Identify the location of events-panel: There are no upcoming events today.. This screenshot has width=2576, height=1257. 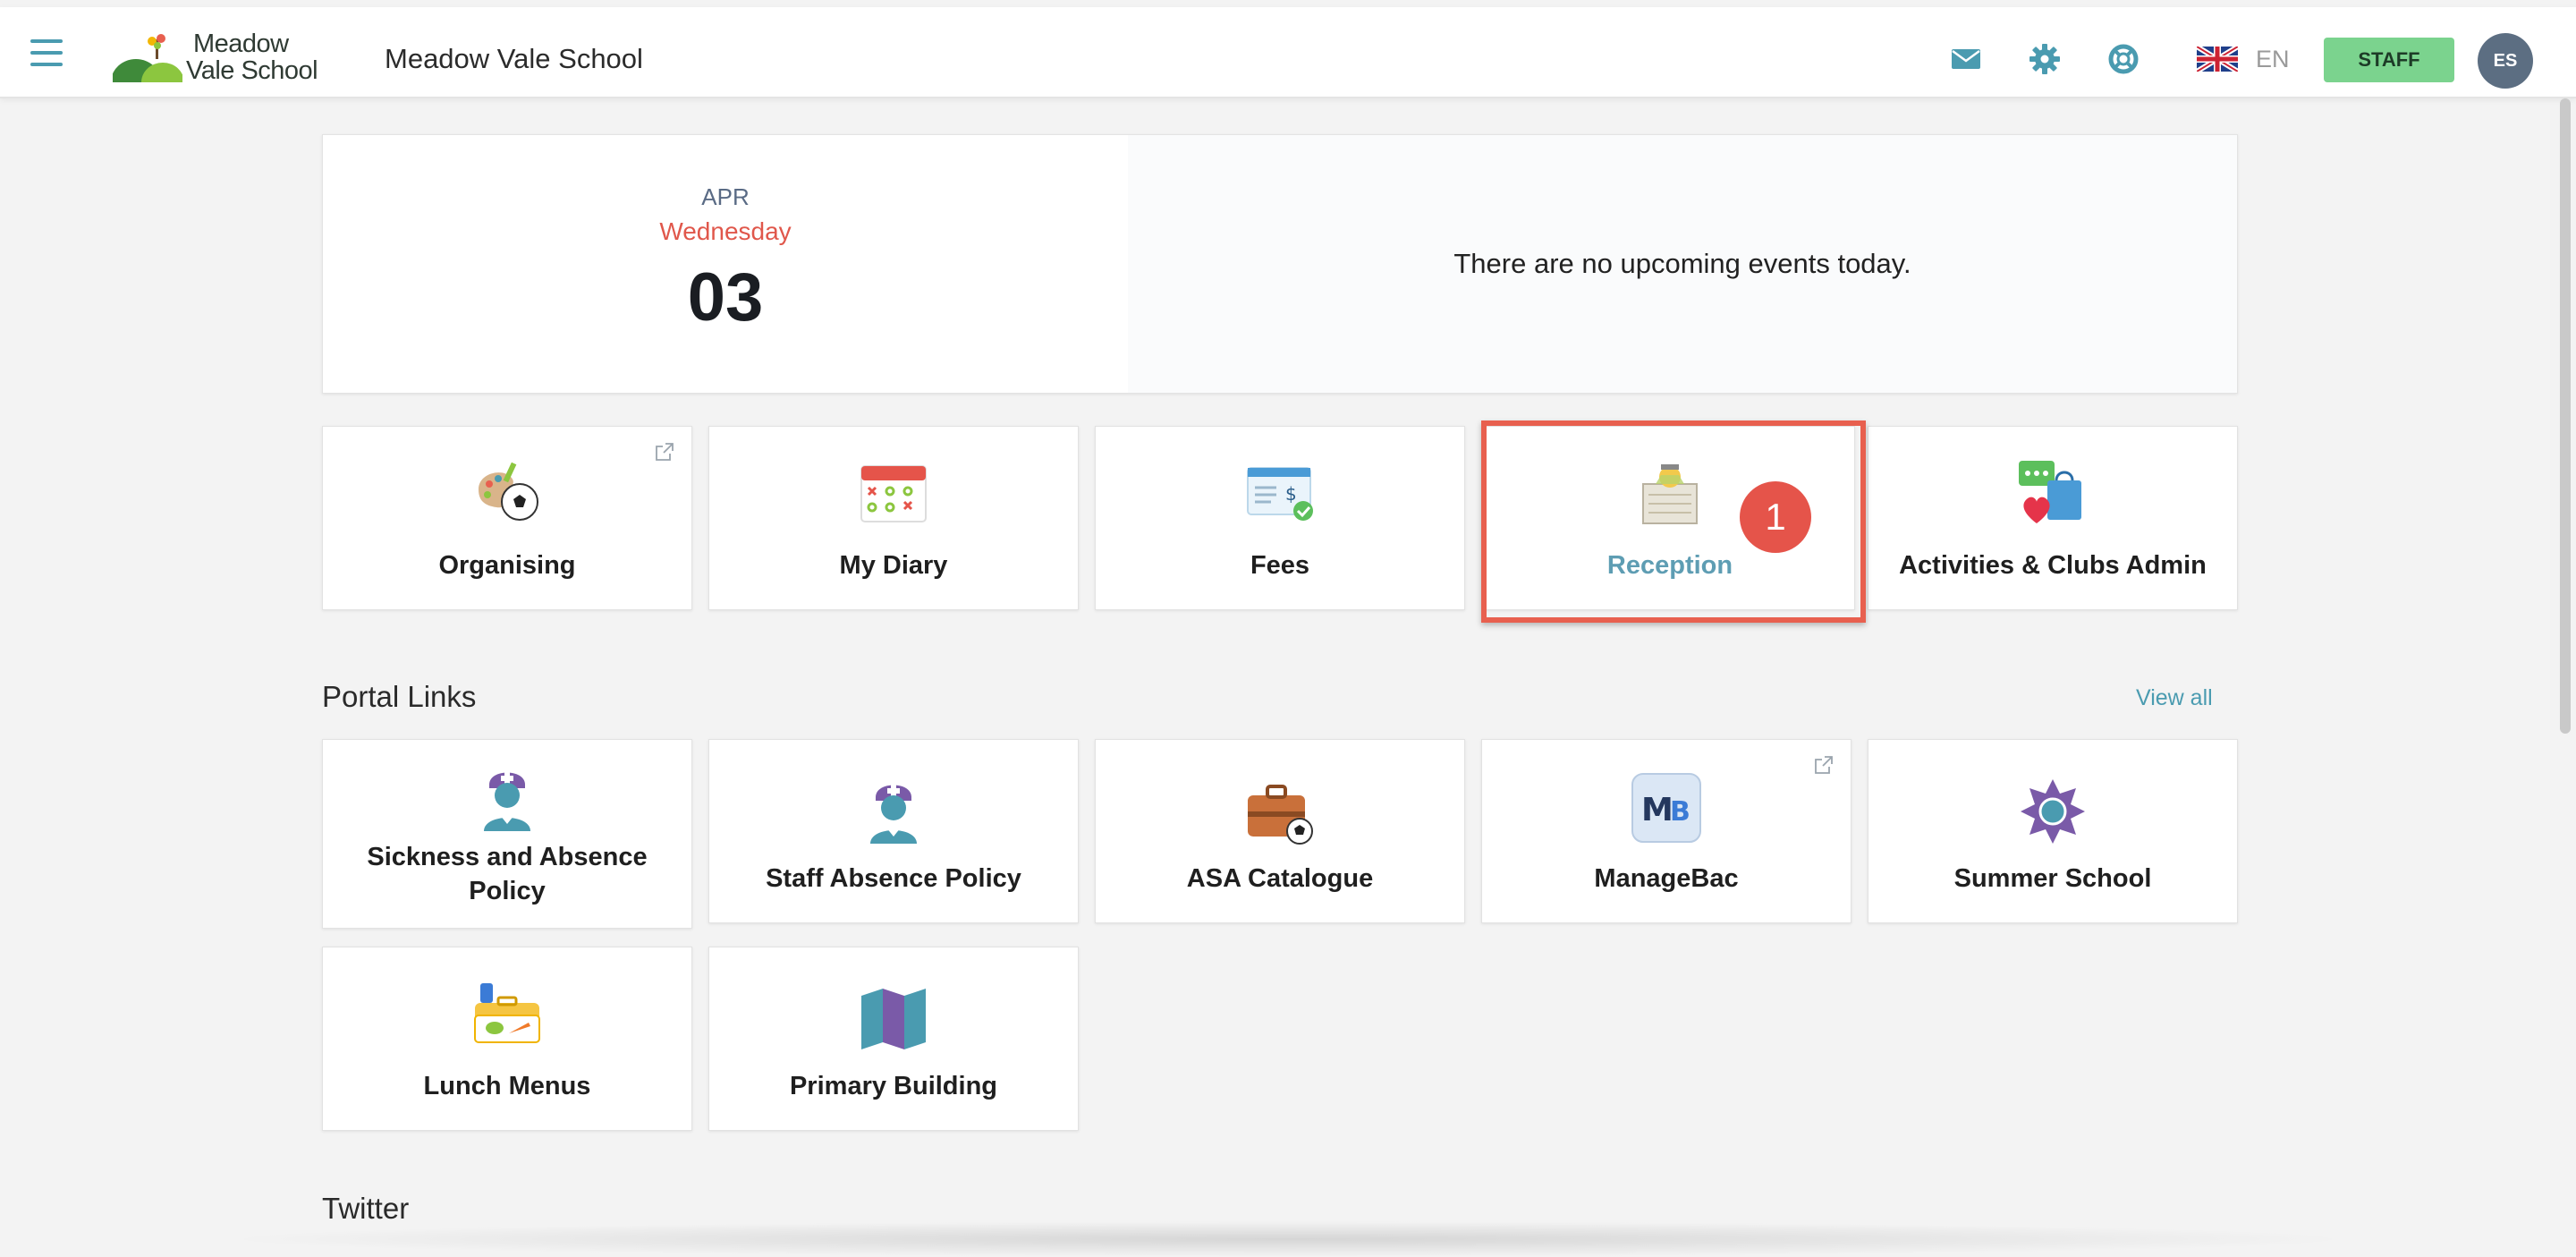
(1682, 264).